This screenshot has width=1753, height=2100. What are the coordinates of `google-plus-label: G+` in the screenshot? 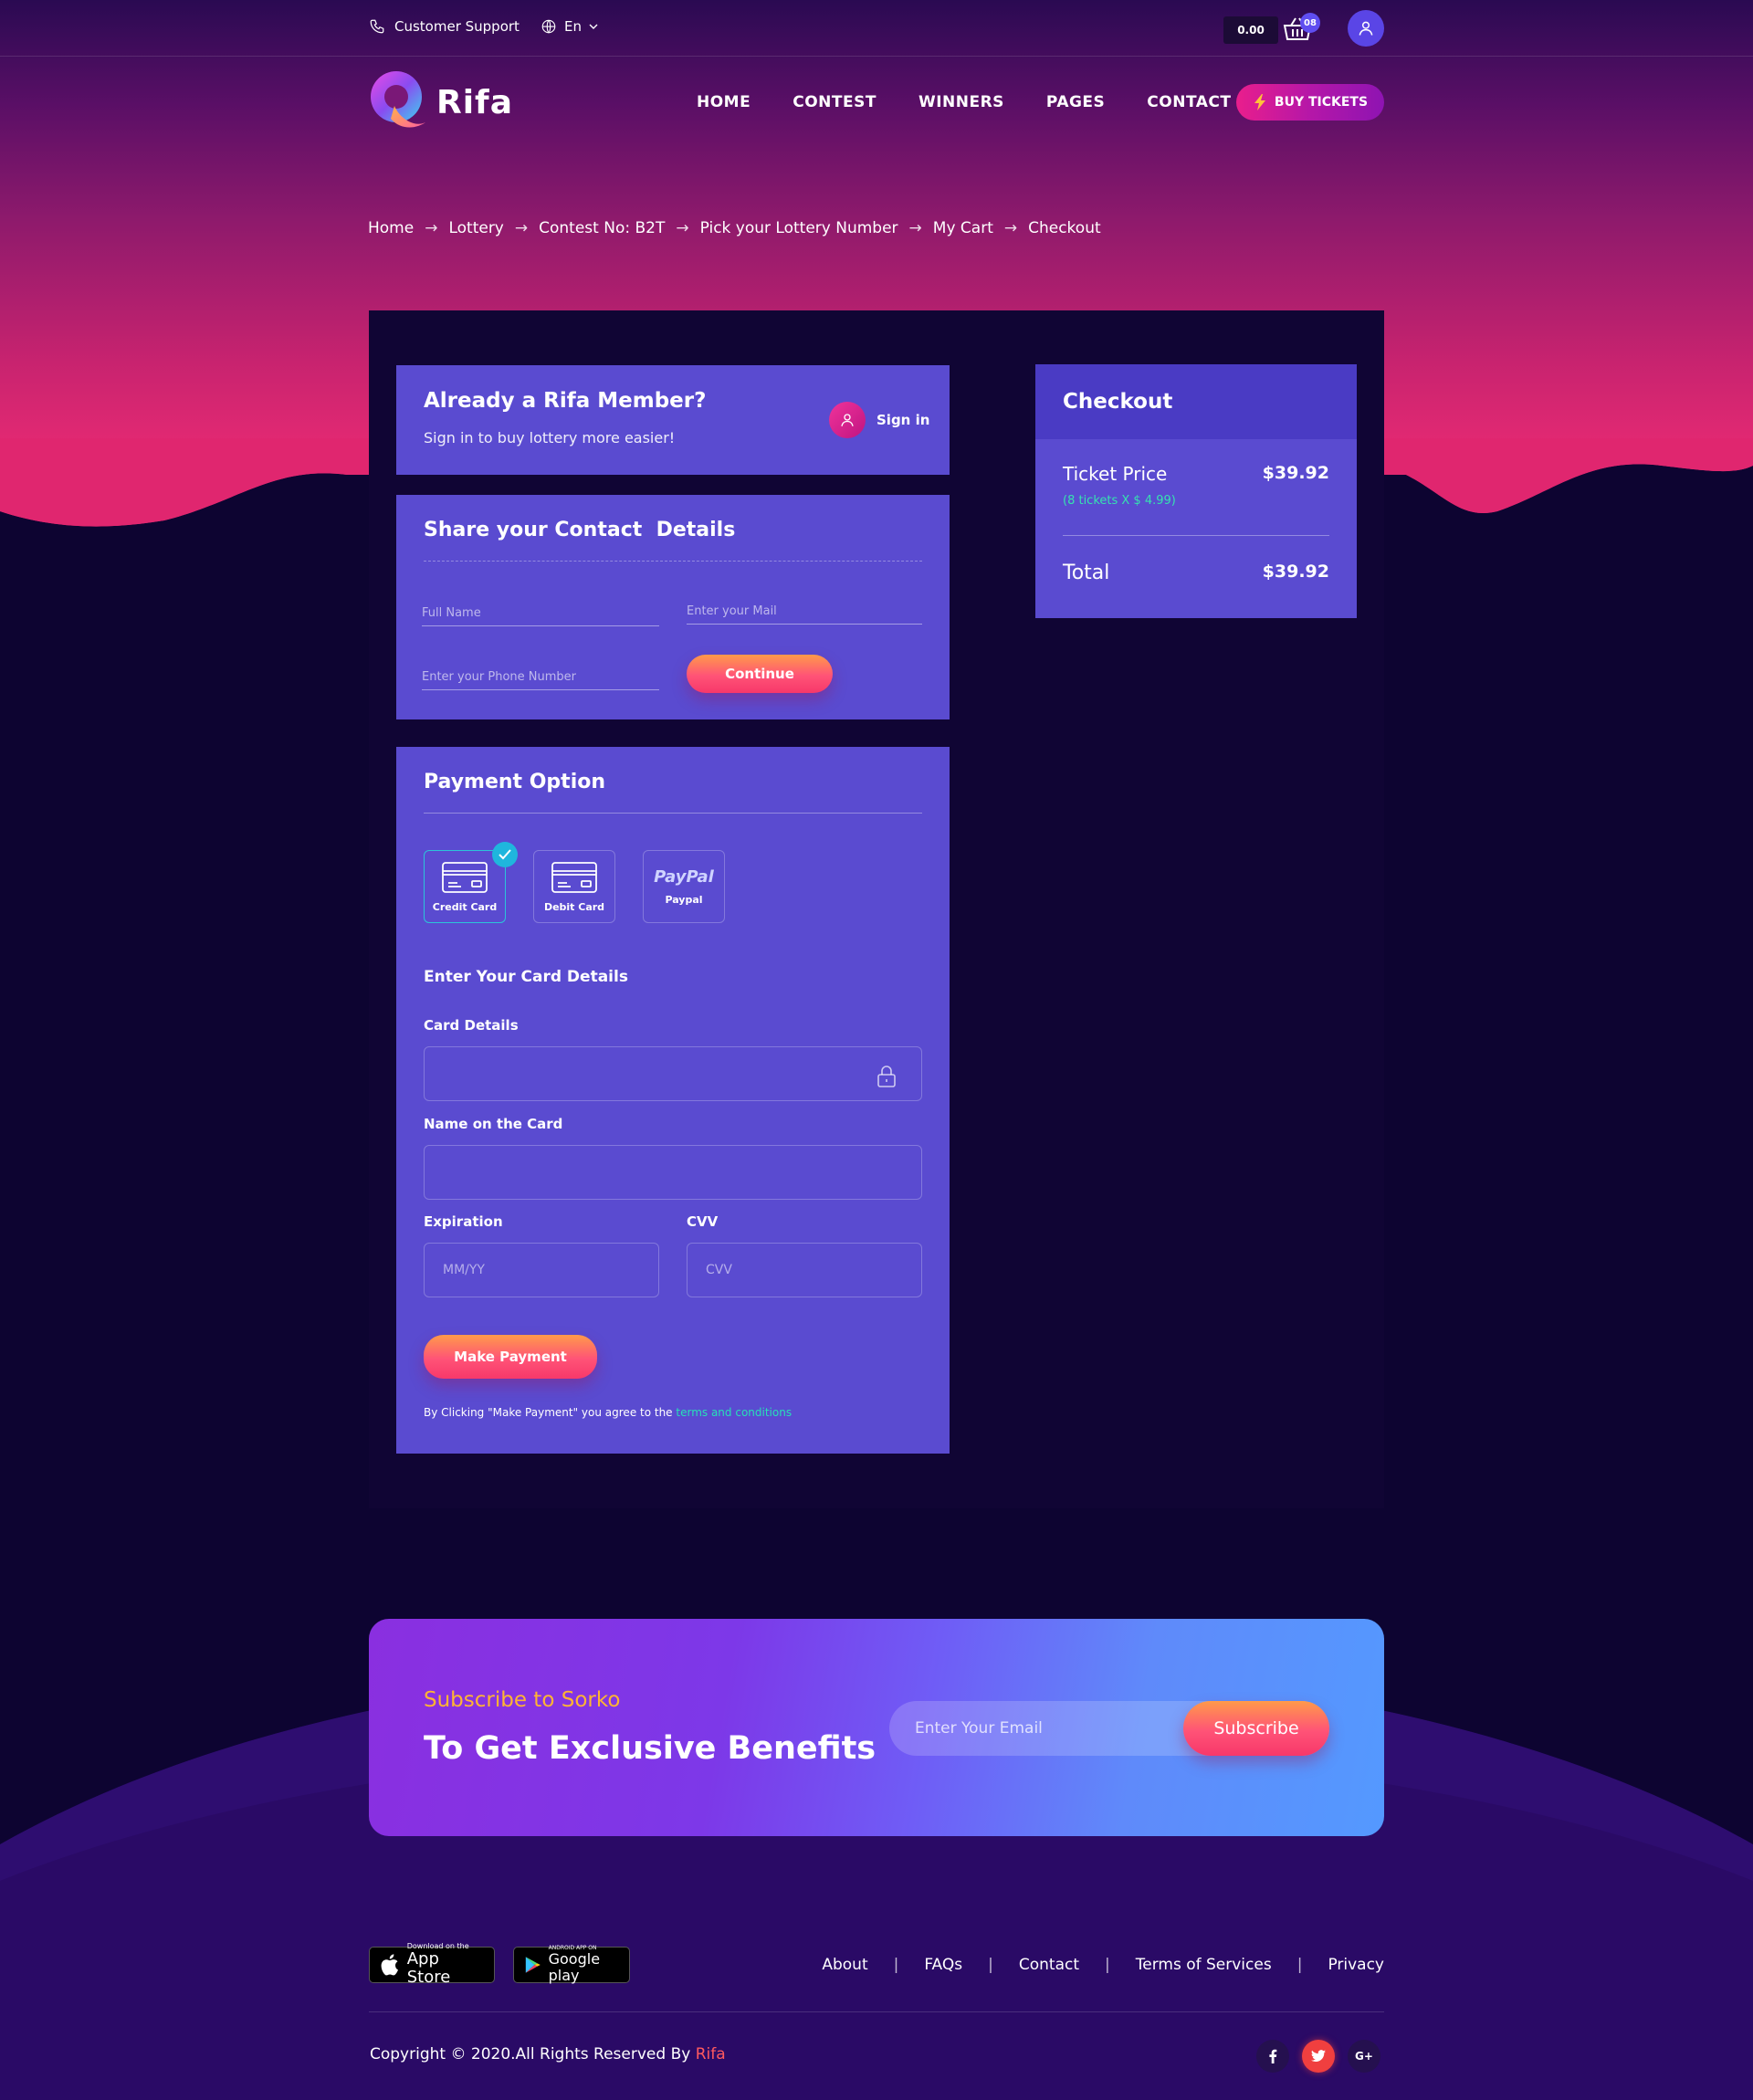 It's located at (1364, 2056).